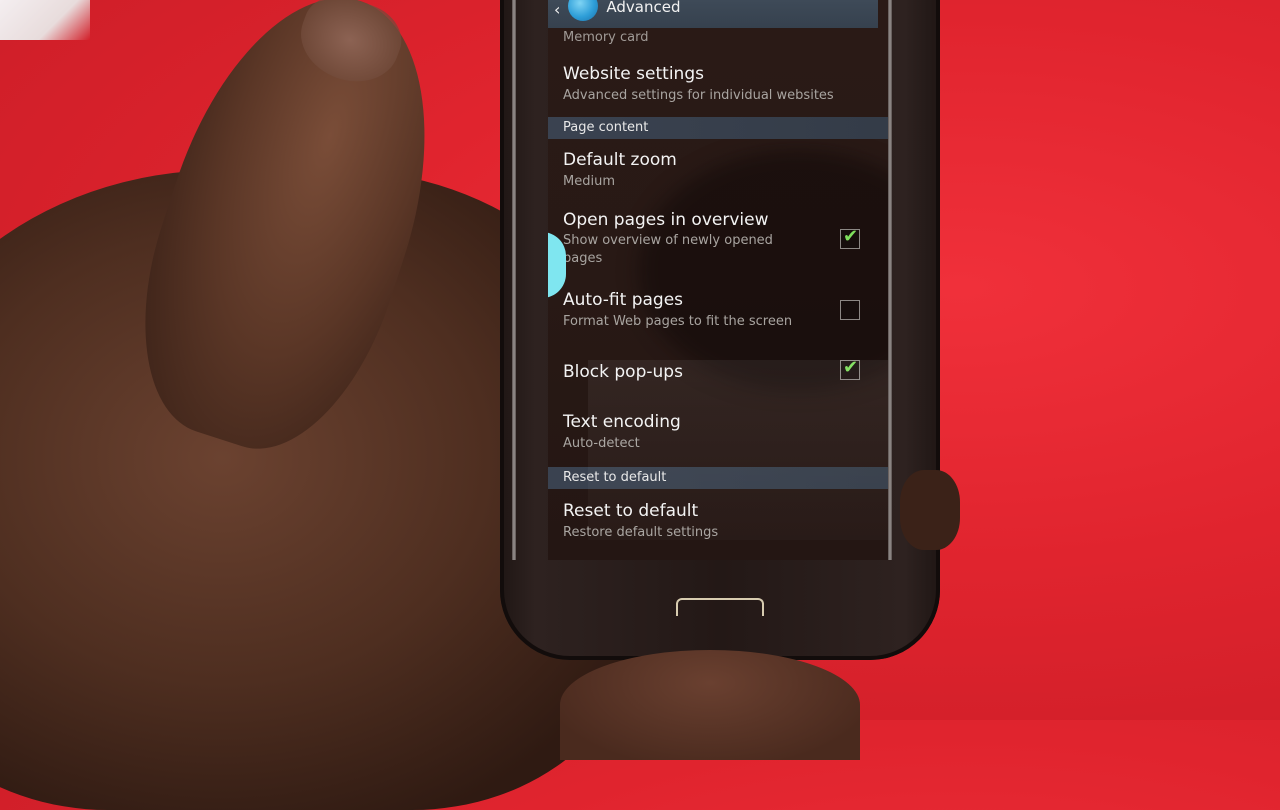 The height and width of the screenshot is (810, 1280). I want to click on setting-default-zoom: Default zoom Medium, so click(620, 169).